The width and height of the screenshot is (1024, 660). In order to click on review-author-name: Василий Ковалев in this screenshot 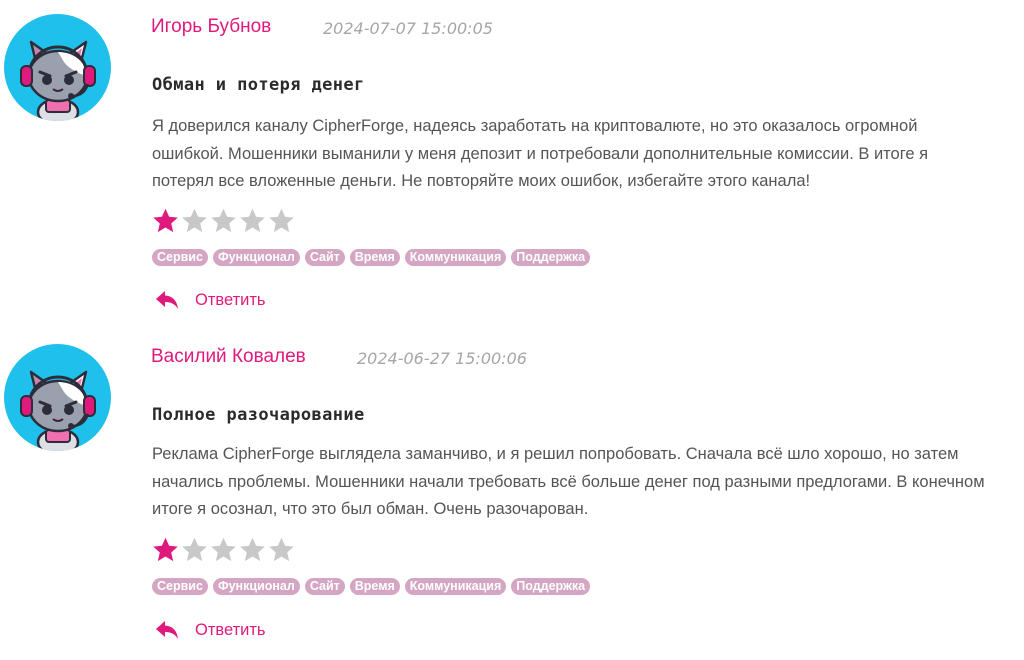, I will do `click(228, 357)`.